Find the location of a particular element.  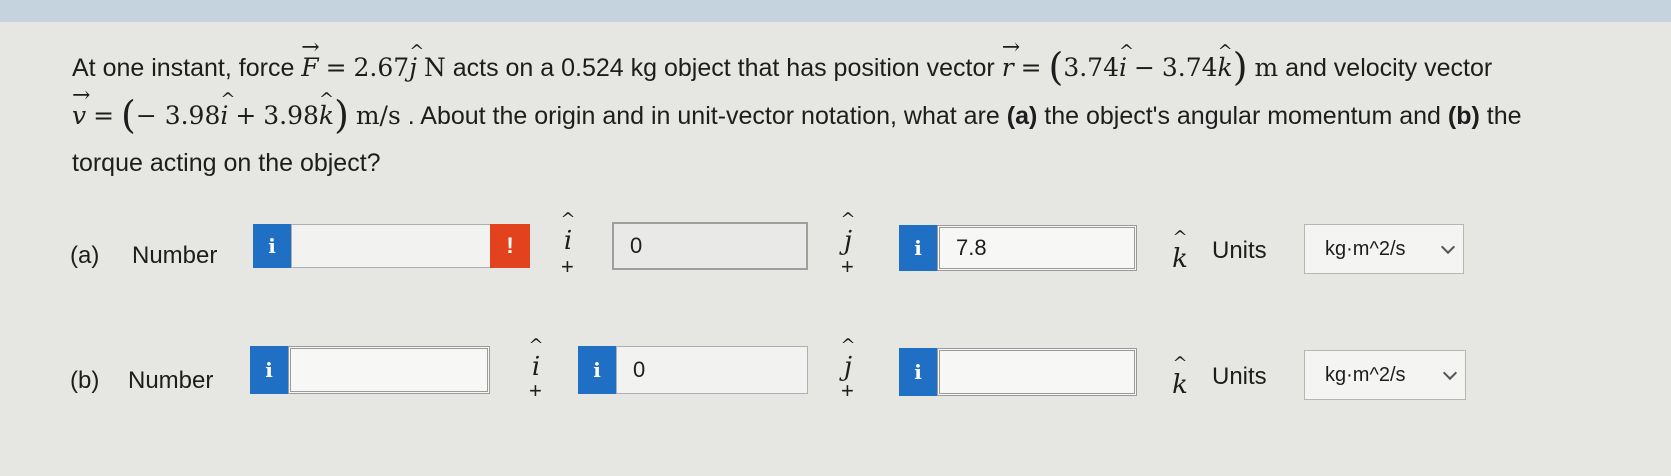

part-b-units-select: kg·m^2/s is located at coordinates (1385, 375).